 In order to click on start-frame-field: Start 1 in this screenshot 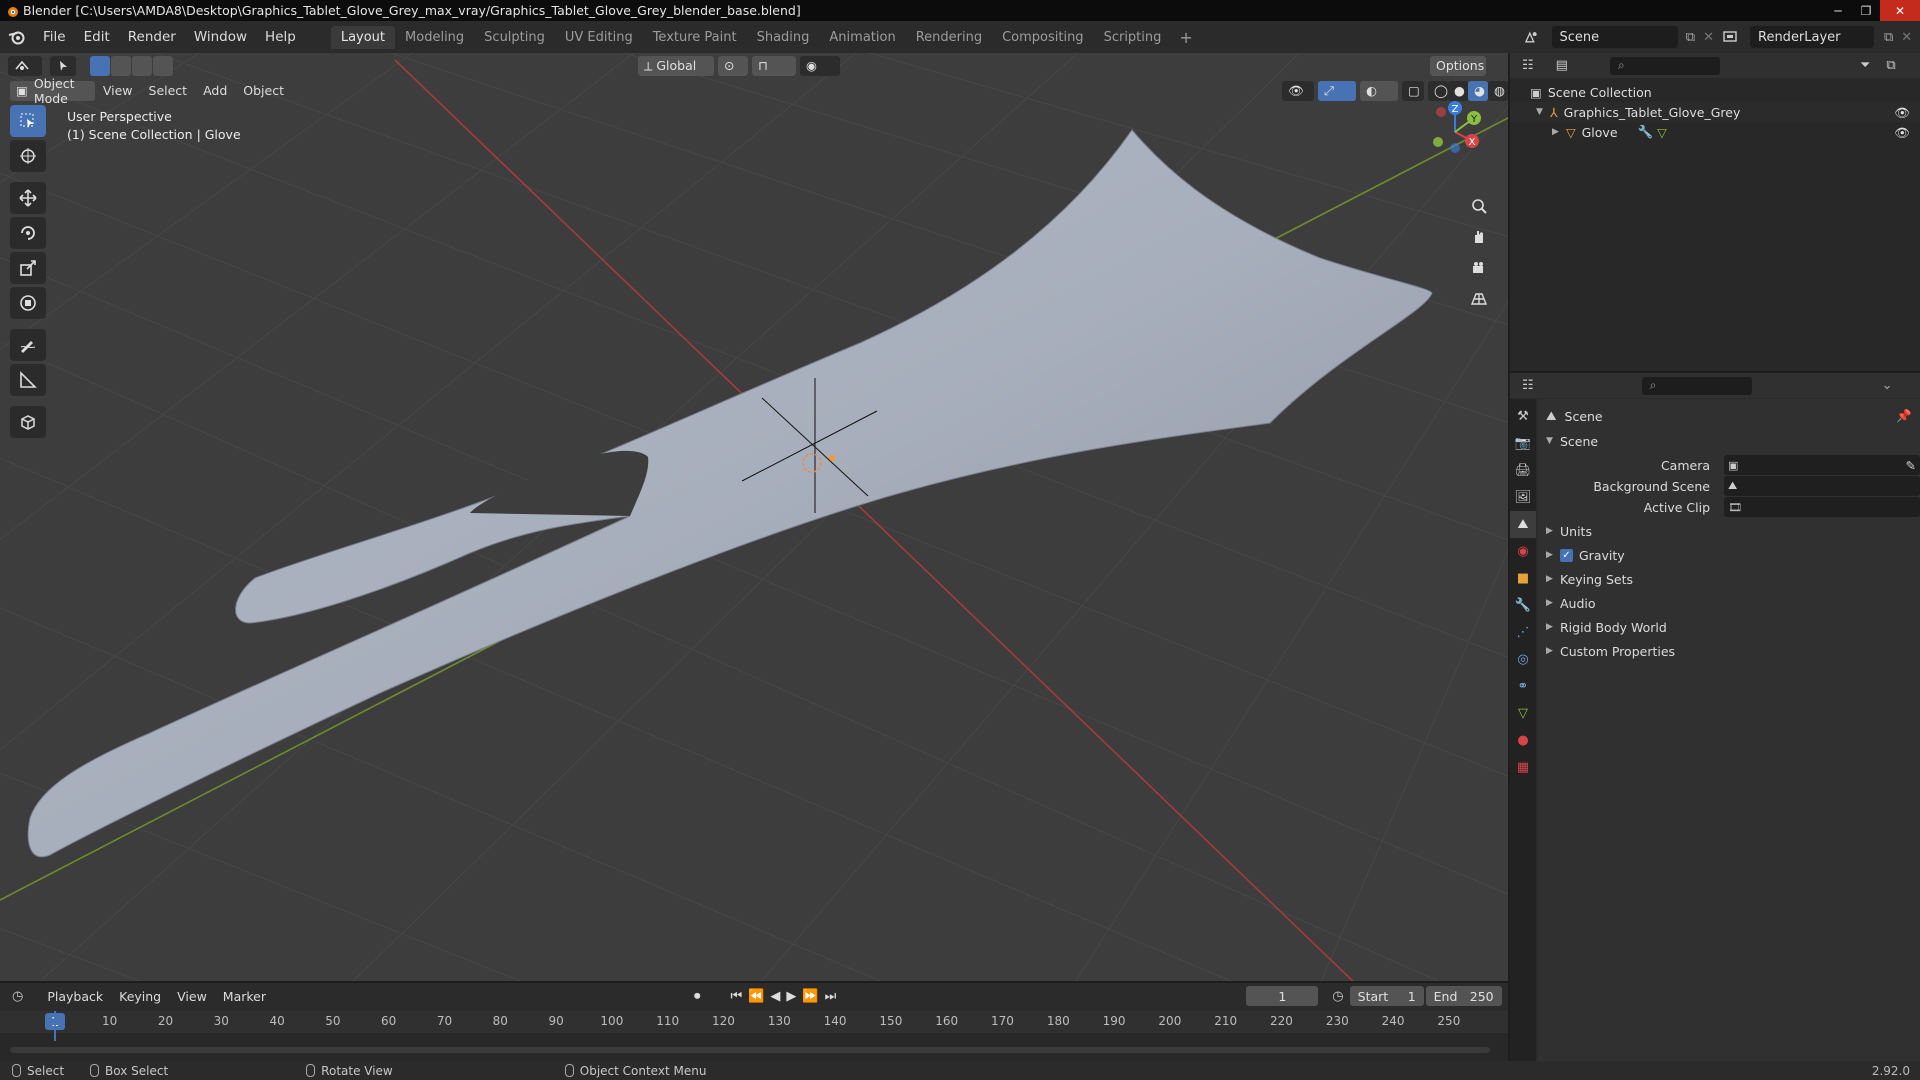, I will do `click(1386, 996)`.